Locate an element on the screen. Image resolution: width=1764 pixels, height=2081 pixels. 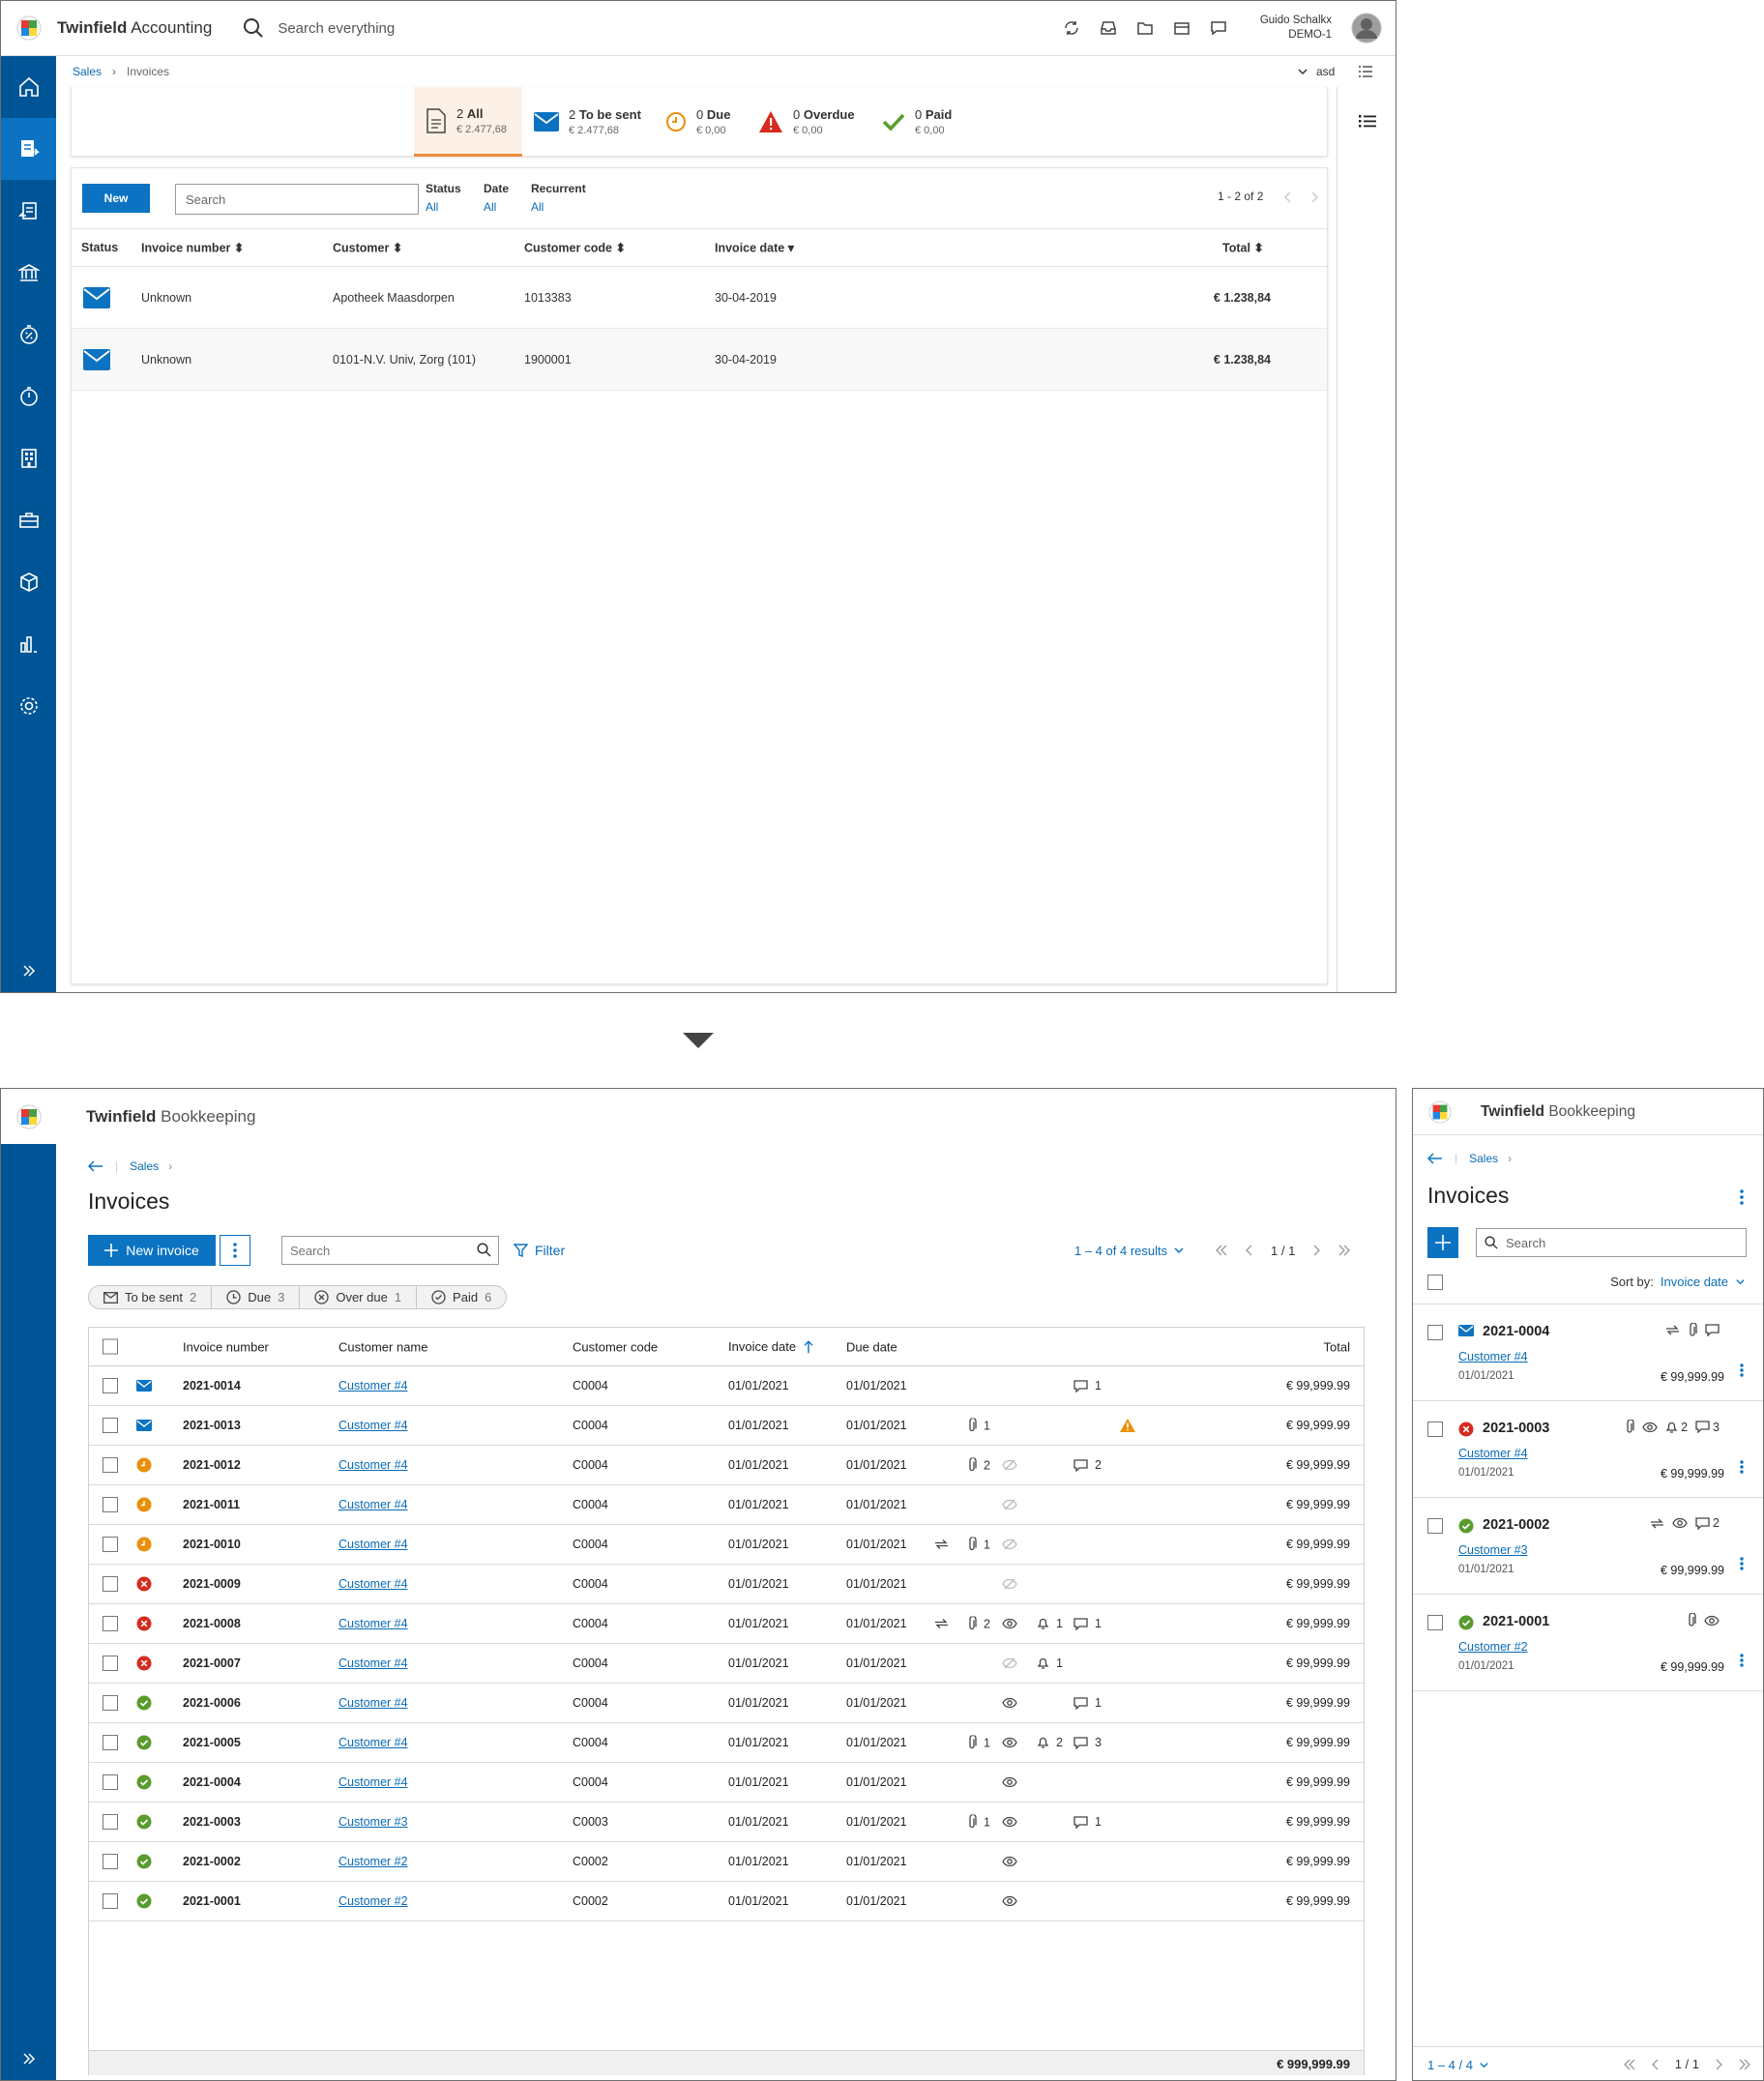
nav-tools is located at coordinates (28, 520).